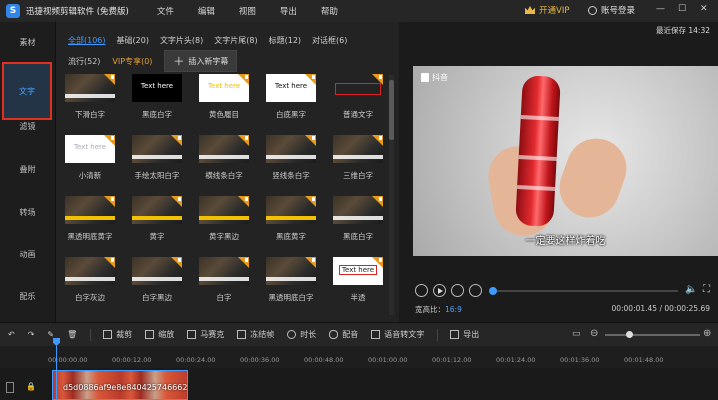 This screenshot has width=718, height=400. Describe the element at coordinates (201, 61) in the screenshot. I see `insert-subtitle-button: ＋ 插入新字幕` at that location.